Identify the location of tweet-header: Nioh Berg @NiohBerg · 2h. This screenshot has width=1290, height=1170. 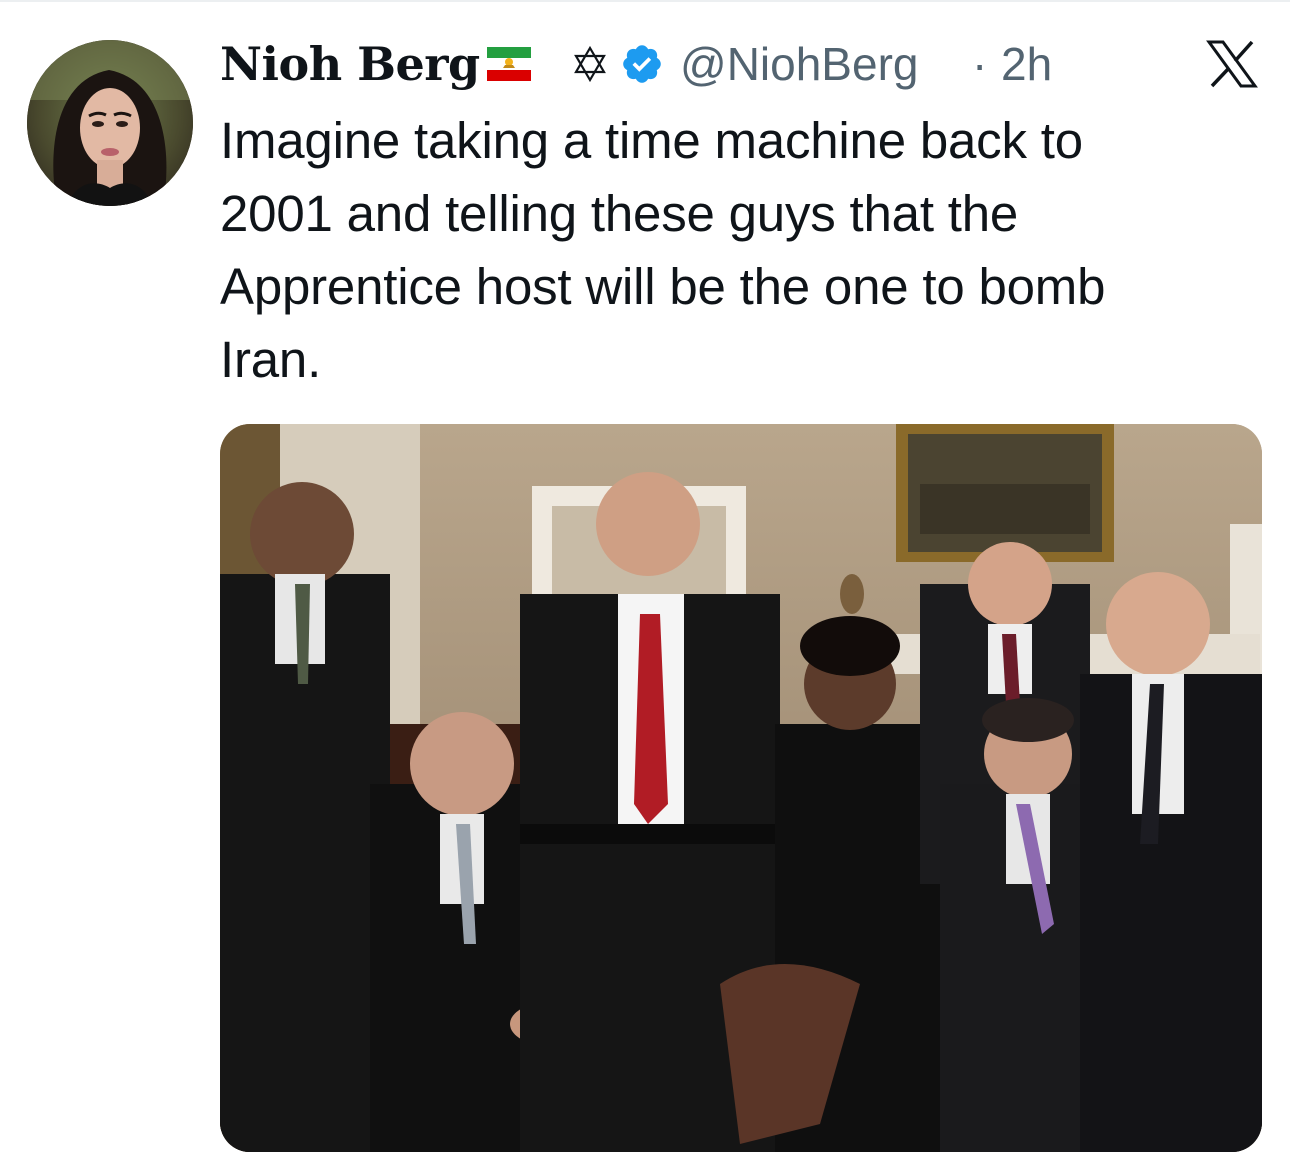
(750, 64).